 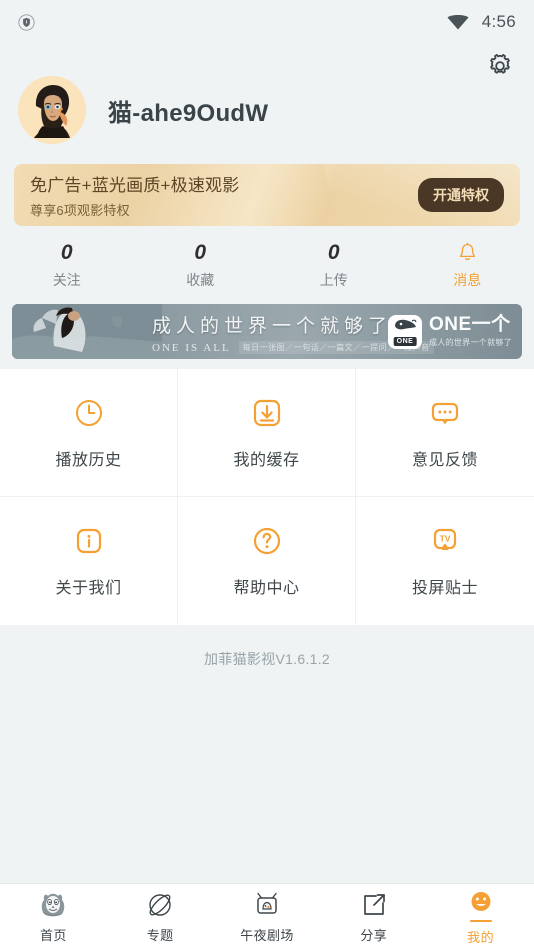 What do you see at coordinates (444, 460) in the screenshot?
I see `menu-item-feedback-label: 意见反馈` at bounding box center [444, 460].